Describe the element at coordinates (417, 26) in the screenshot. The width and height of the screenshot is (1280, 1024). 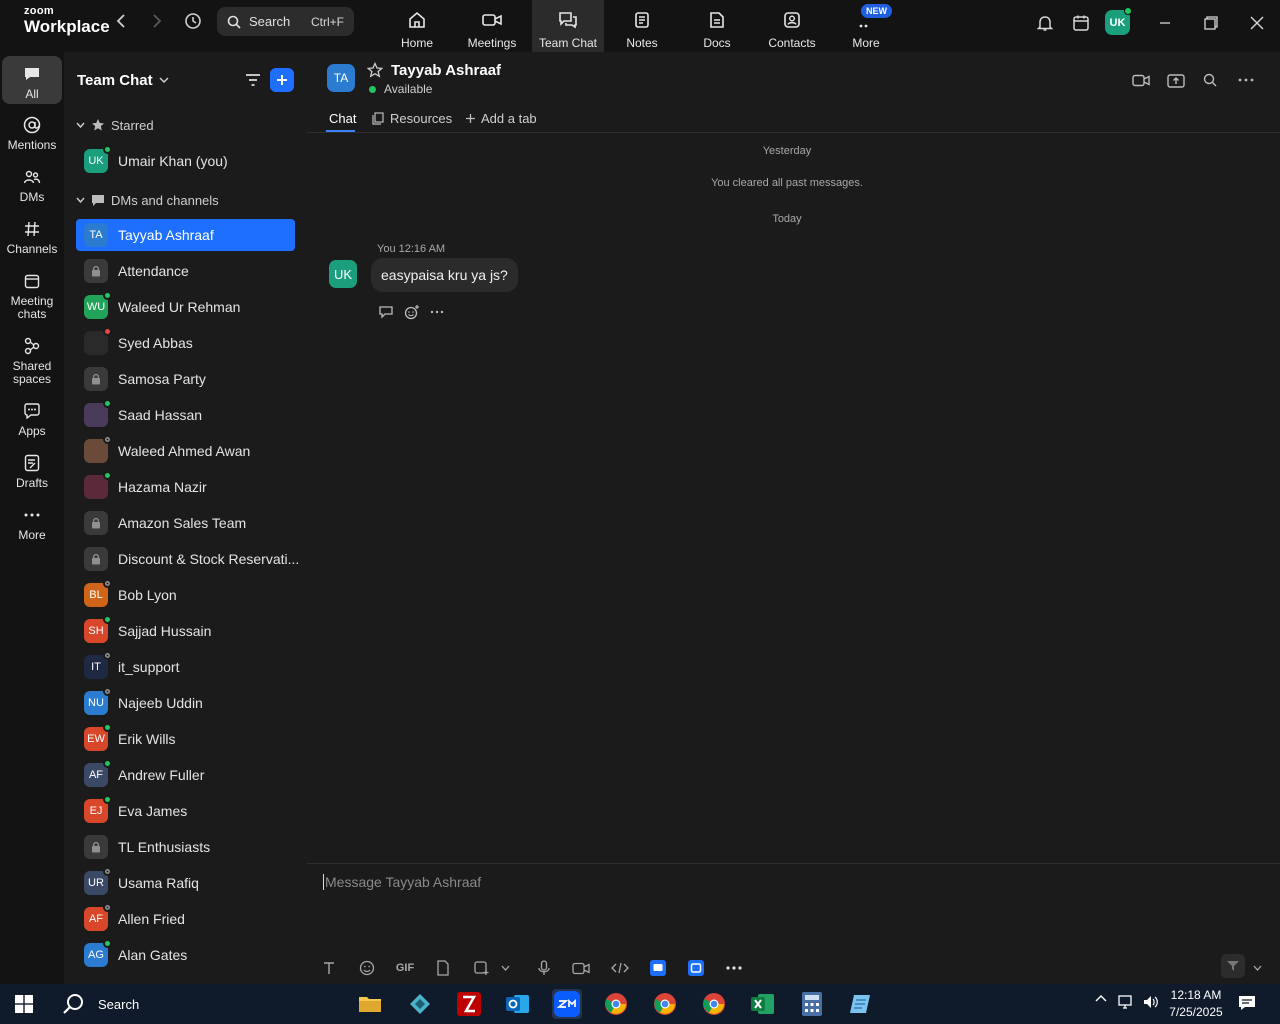
I see `tab-home: Home` at that location.